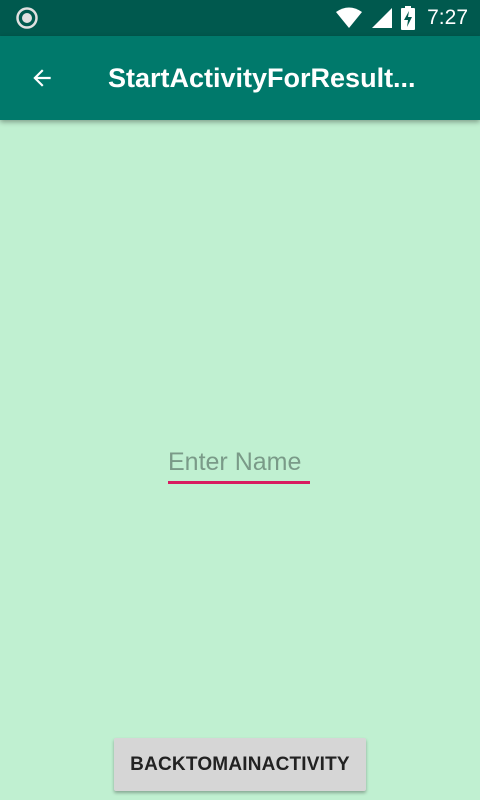  I want to click on back-button, so click(42, 78).